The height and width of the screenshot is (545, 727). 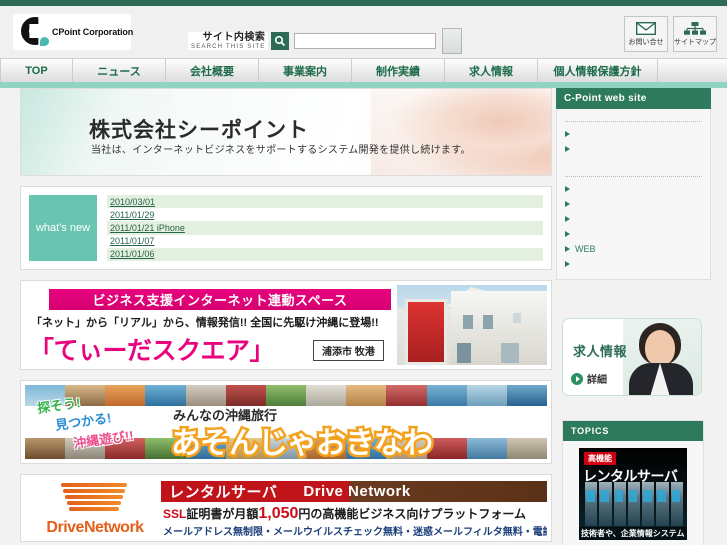 What do you see at coordinates (93, 32) in the screenshot?
I see `logo-text: CPoint Corporation` at bounding box center [93, 32].